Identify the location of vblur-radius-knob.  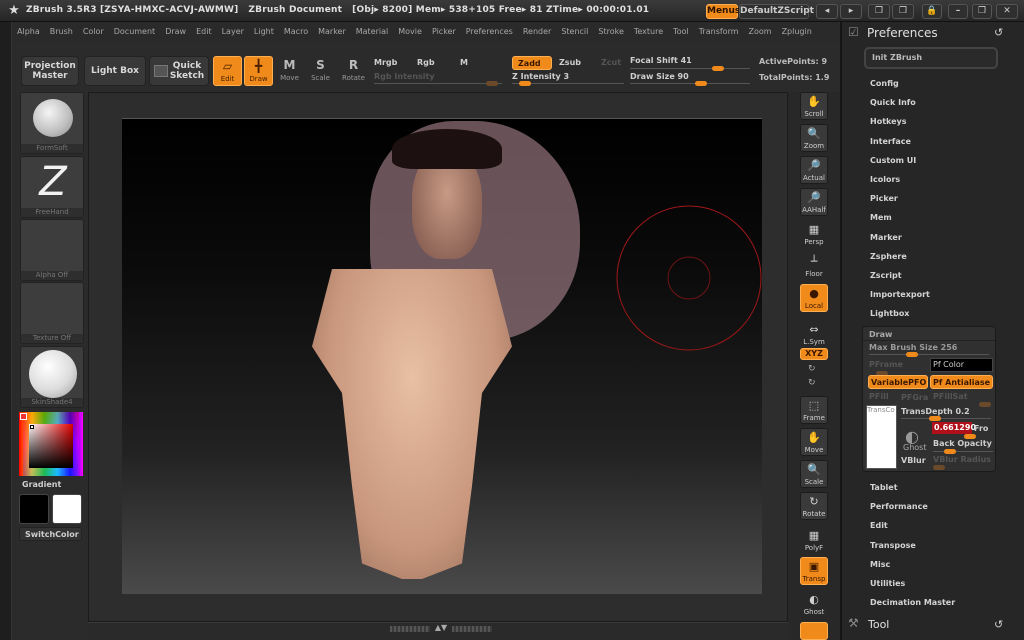
(939, 467).